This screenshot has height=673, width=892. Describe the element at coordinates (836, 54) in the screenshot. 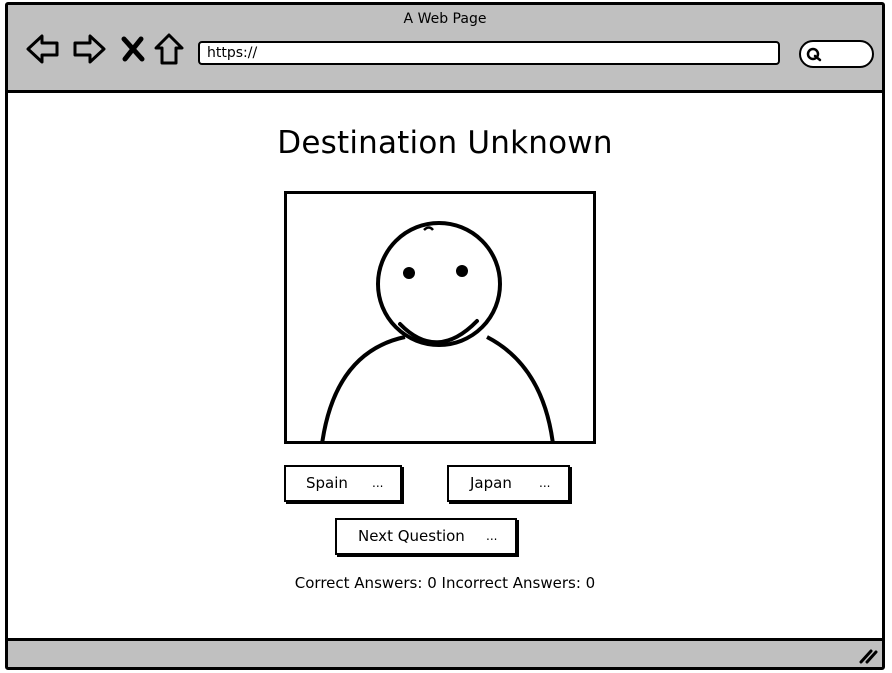

I see `search-field` at that location.